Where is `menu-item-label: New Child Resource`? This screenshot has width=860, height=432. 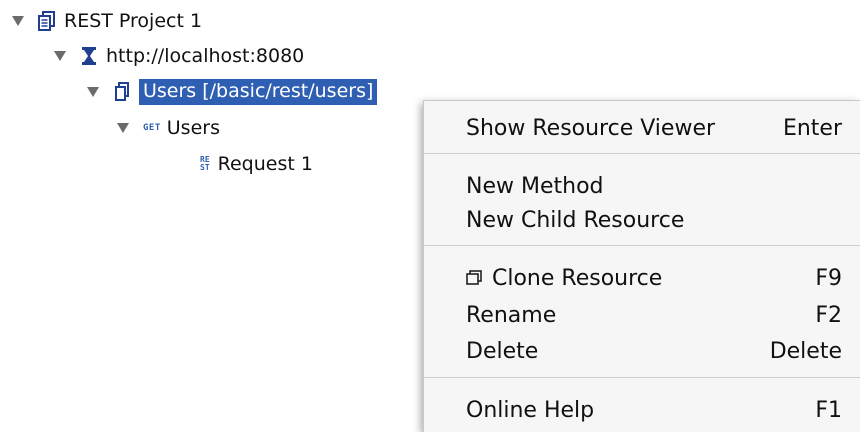
menu-item-label: New Child Resource is located at coordinates (575, 220).